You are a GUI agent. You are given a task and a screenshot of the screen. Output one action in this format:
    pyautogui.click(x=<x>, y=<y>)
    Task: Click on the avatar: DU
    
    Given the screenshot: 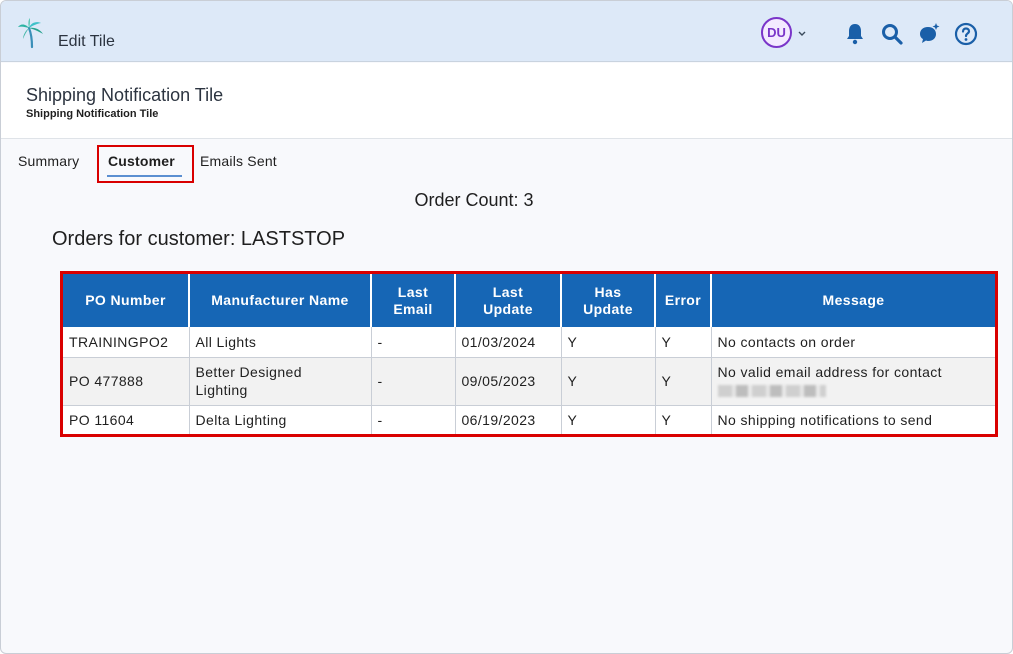 What is the action you would take?
    pyautogui.click(x=776, y=32)
    